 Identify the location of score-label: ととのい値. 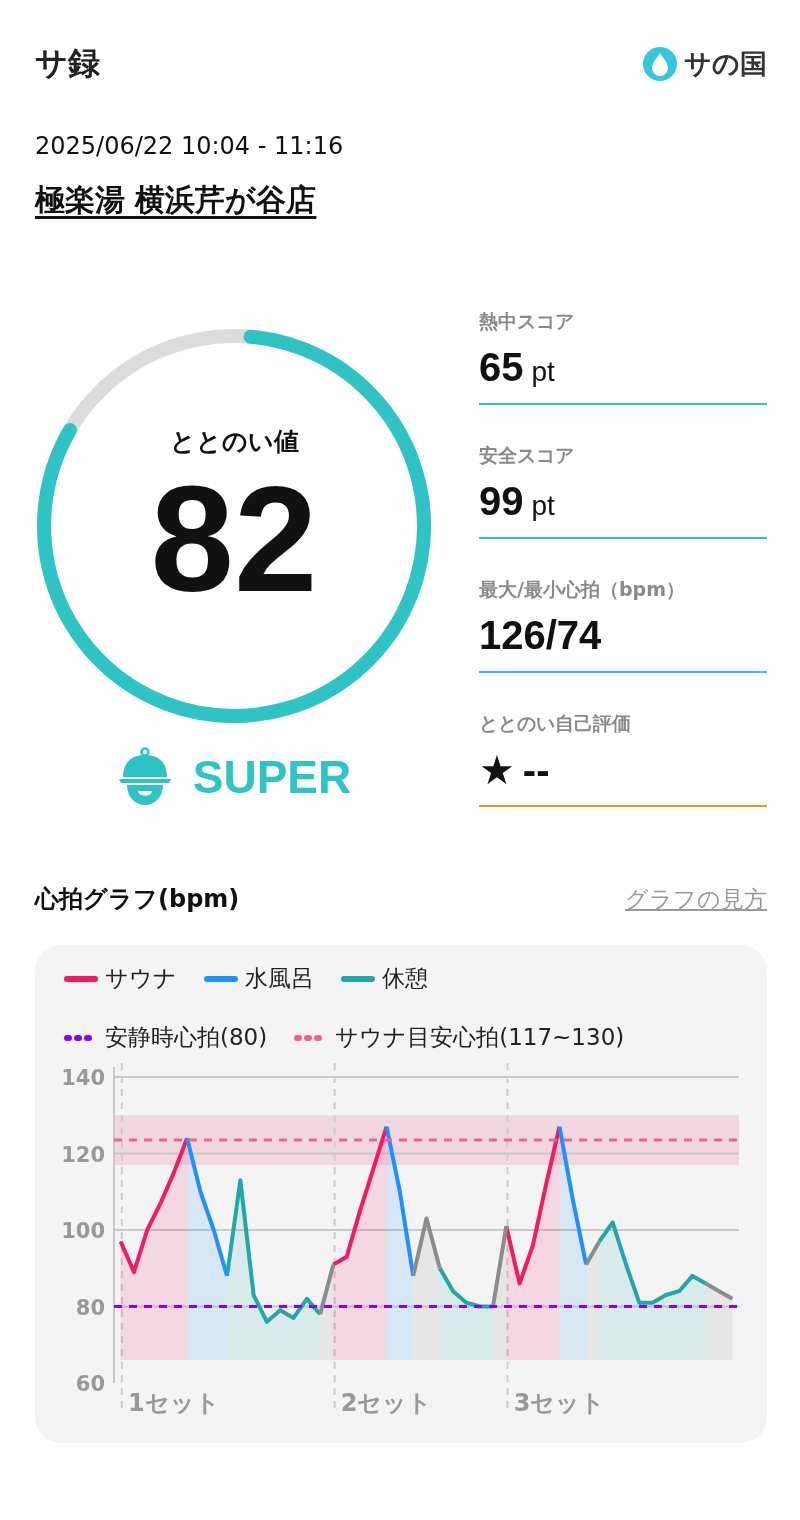
(234, 441).